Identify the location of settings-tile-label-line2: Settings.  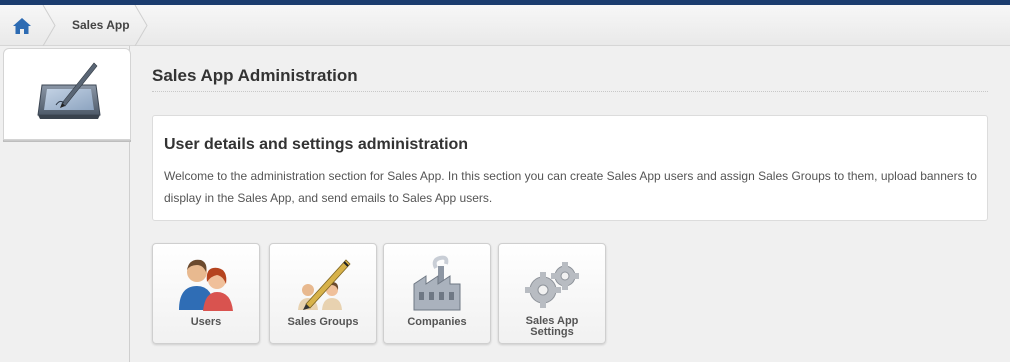
(552, 332).